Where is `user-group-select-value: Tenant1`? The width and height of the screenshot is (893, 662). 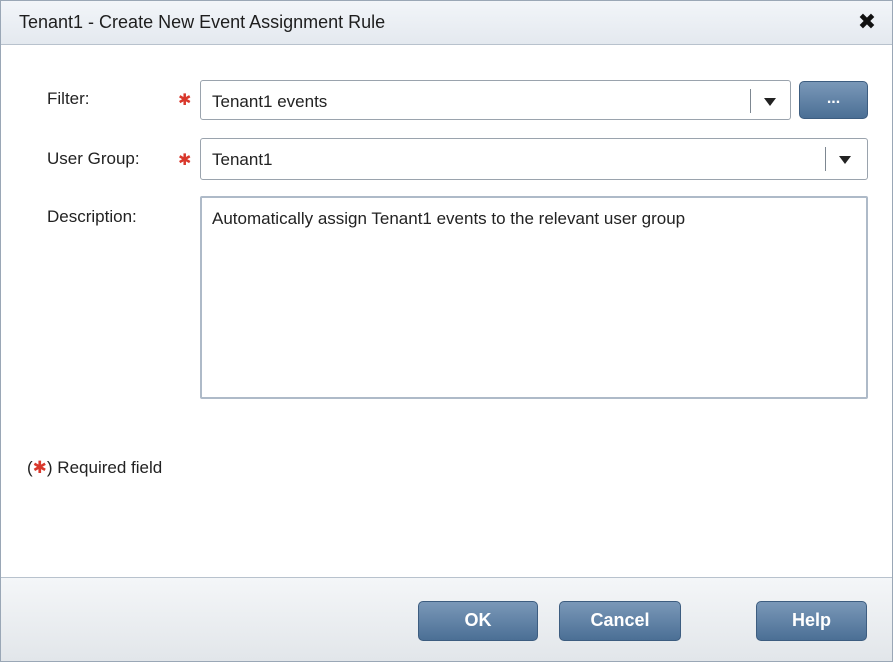 user-group-select-value: Tenant1 is located at coordinates (242, 159).